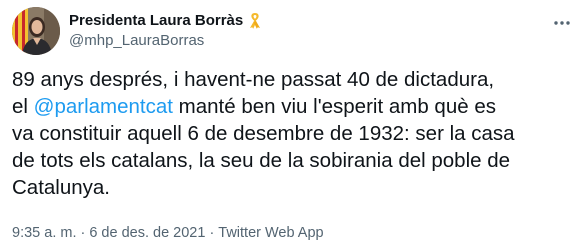  What do you see at coordinates (334, 106) in the screenshot?
I see `tweet-text-segment: manté ben viu l'esperit amb què es` at bounding box center [334, 106].